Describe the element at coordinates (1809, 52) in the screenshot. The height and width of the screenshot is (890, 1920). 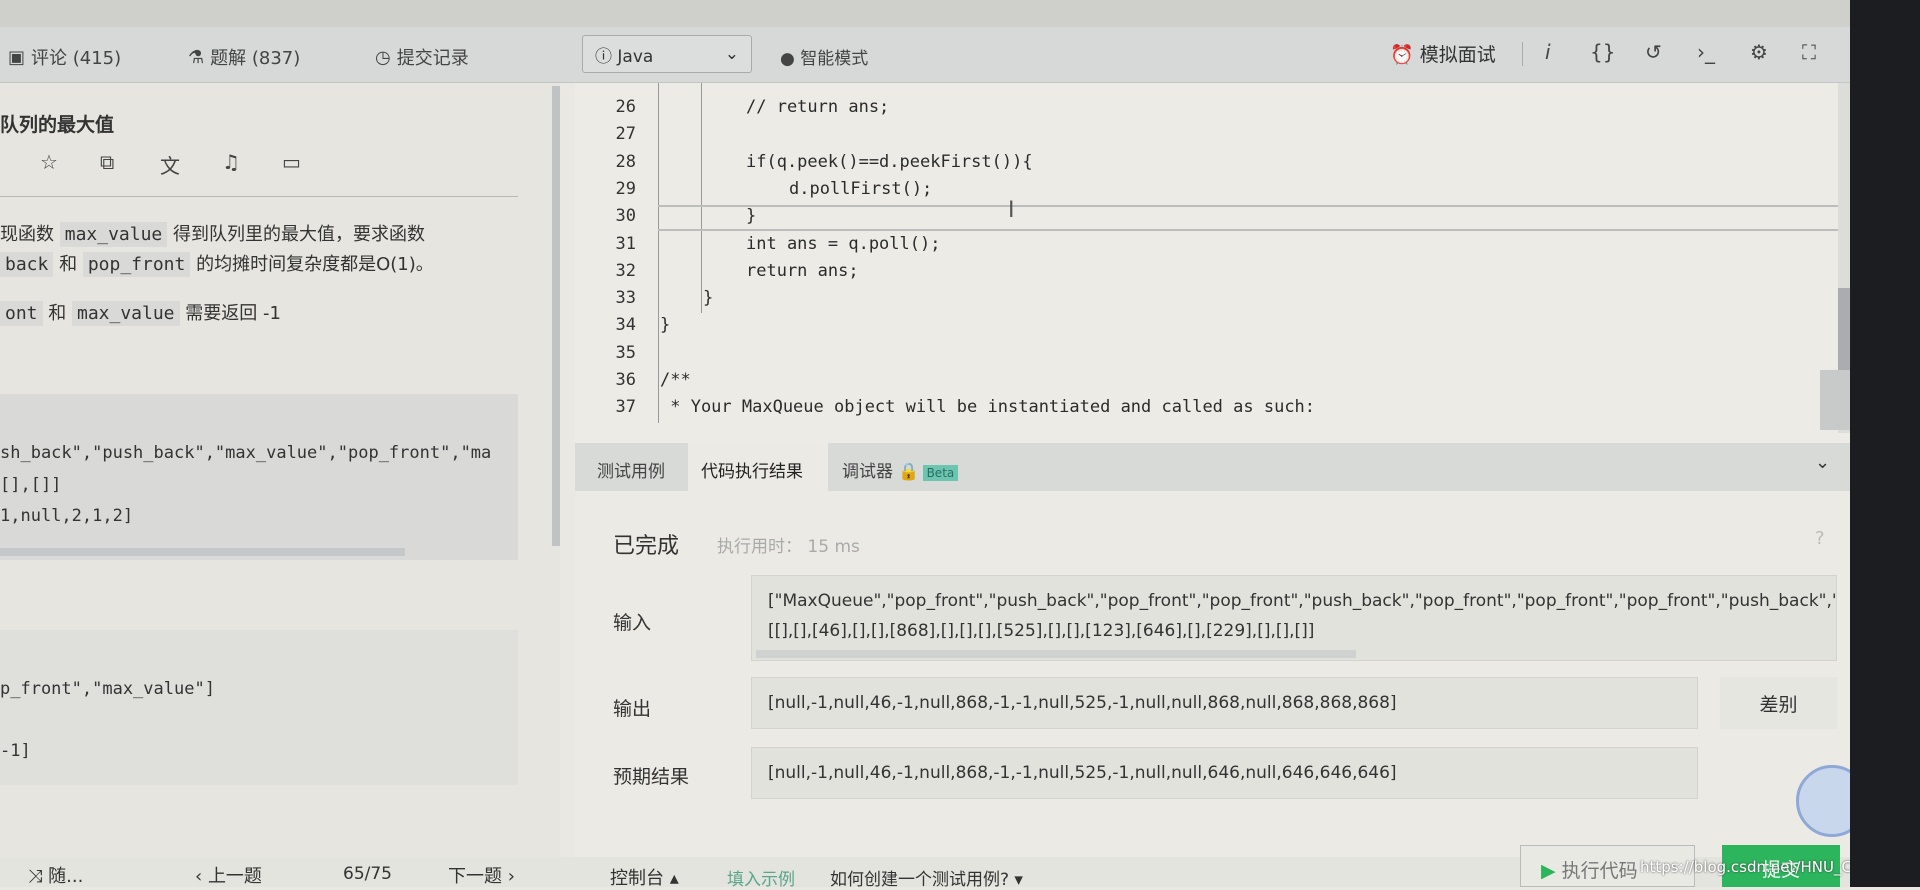
I see `fullscreen-icon: ⛶` at that location.